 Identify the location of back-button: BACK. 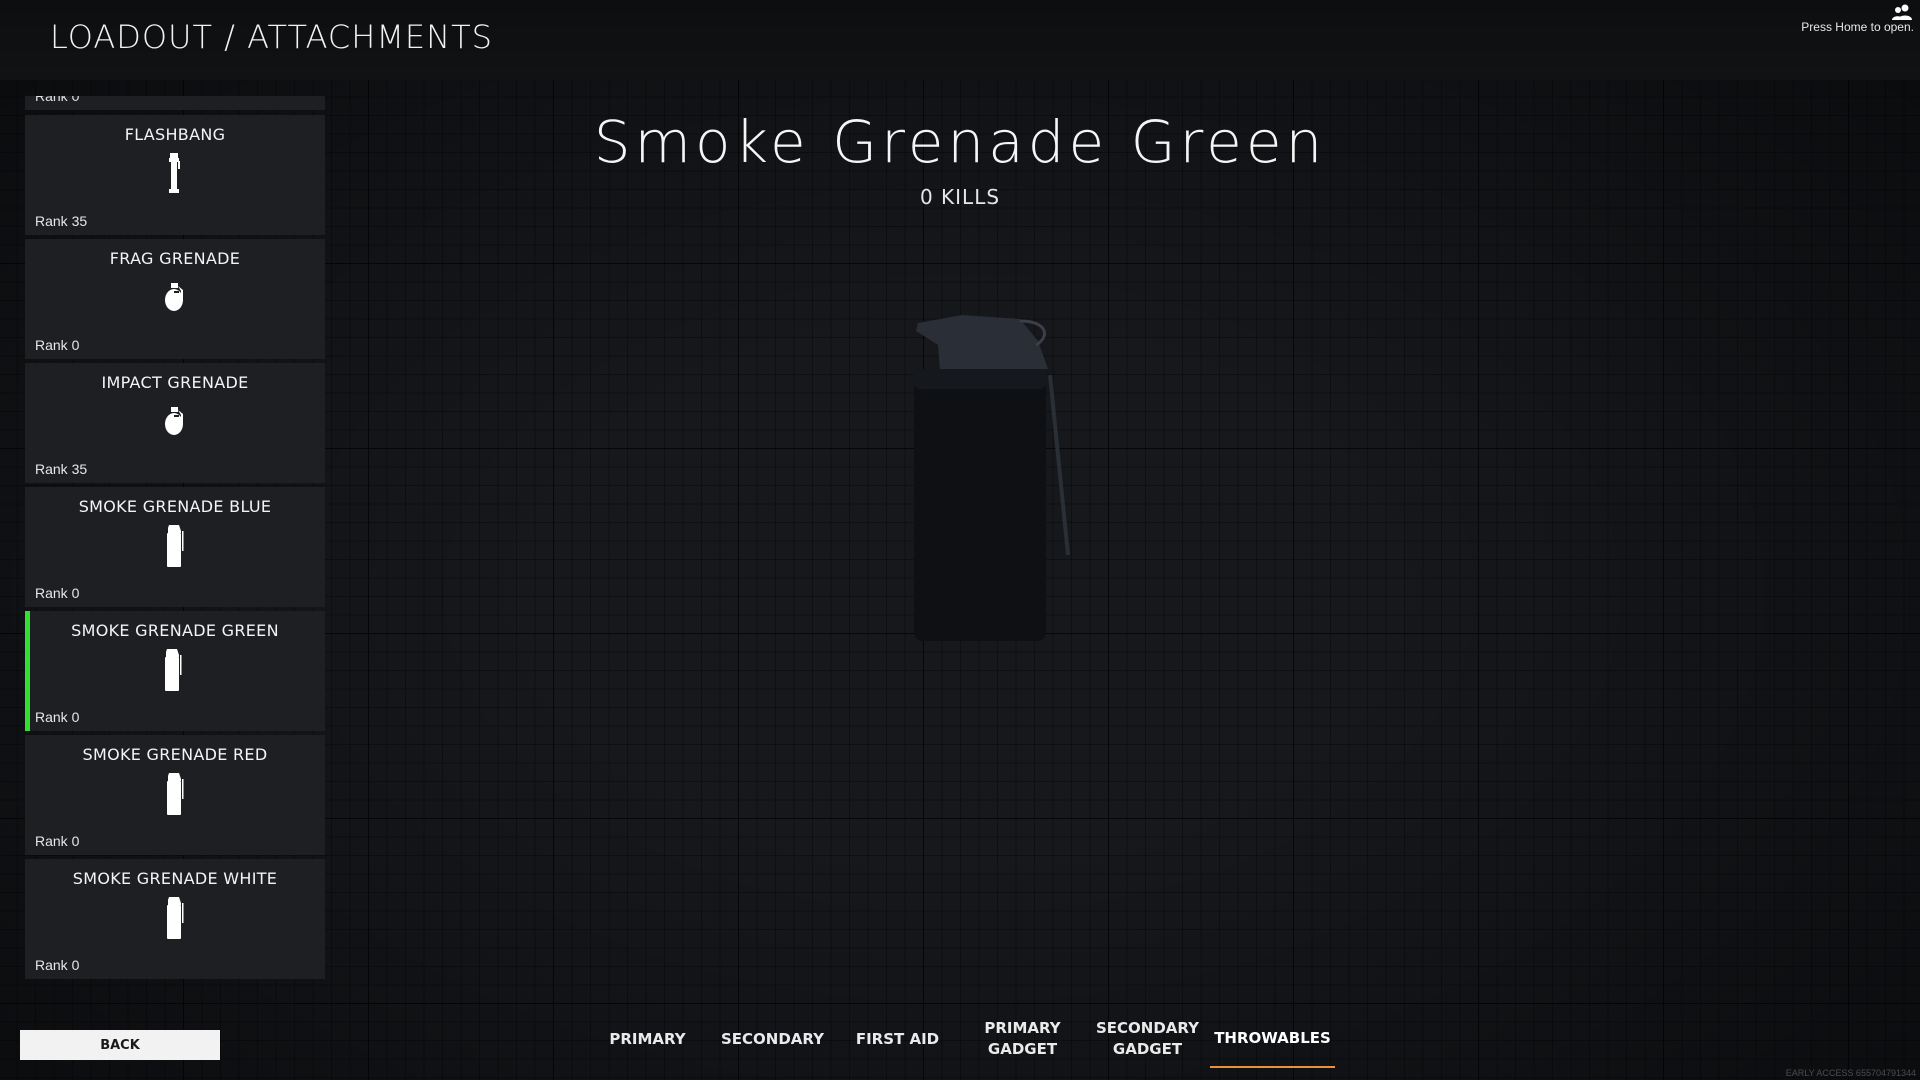
(120, 1045).